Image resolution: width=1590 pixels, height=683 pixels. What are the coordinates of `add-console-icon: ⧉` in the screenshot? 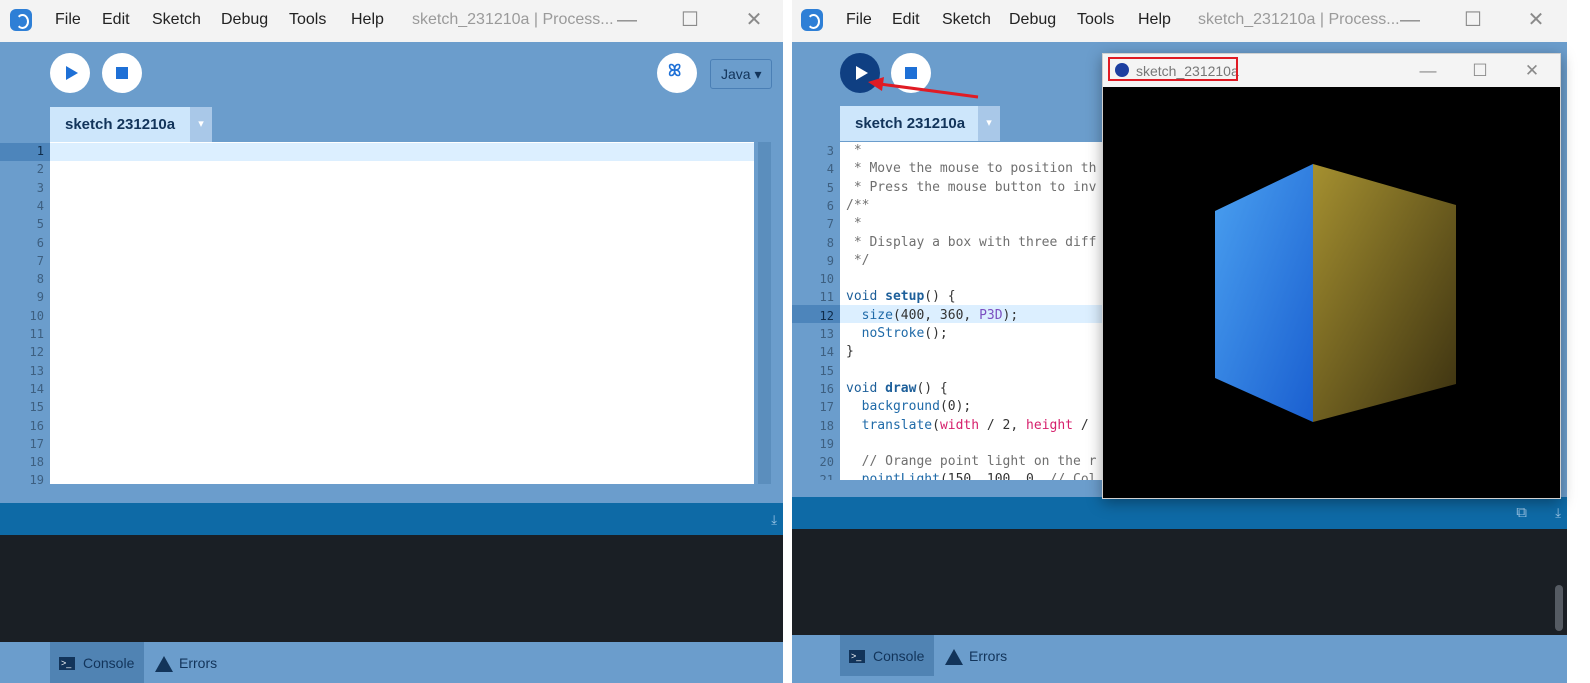 It's located at (1521, 512).